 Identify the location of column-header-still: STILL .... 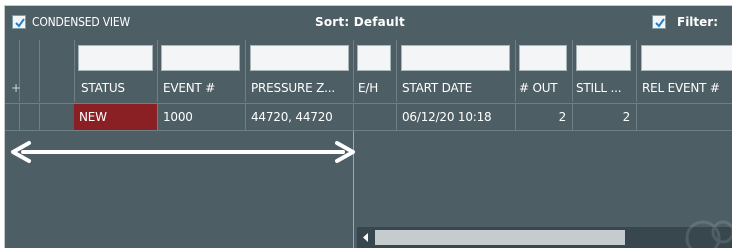
(599, 88).